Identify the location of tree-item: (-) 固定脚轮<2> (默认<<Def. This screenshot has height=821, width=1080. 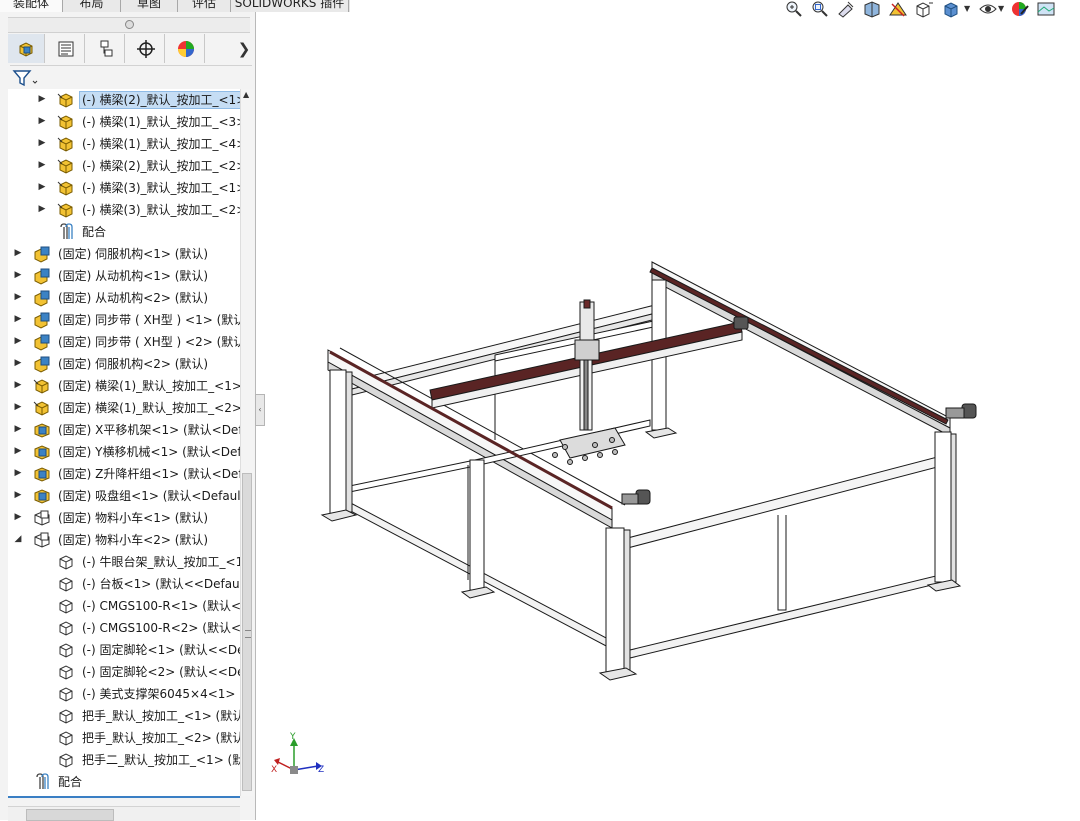
(124, 672).